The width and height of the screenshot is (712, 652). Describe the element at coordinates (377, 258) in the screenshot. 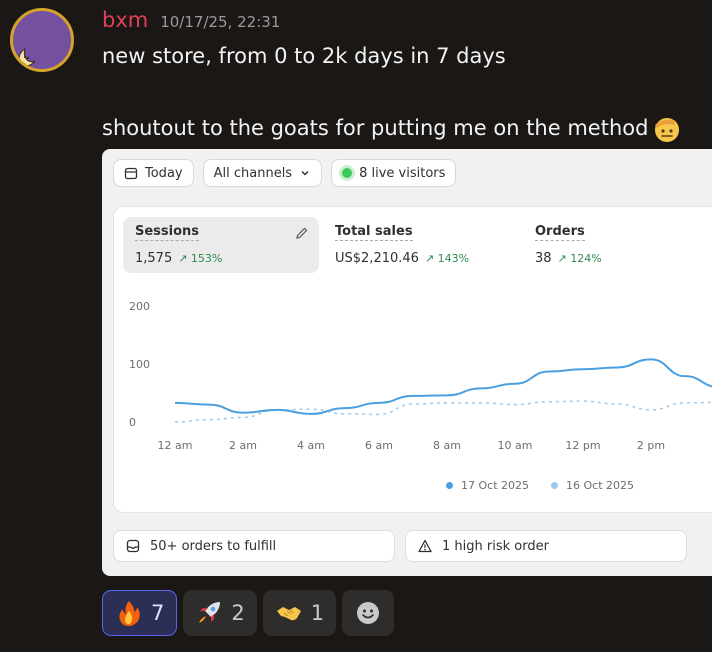

I see `metric-value-text: US$2,210.46` at that location.